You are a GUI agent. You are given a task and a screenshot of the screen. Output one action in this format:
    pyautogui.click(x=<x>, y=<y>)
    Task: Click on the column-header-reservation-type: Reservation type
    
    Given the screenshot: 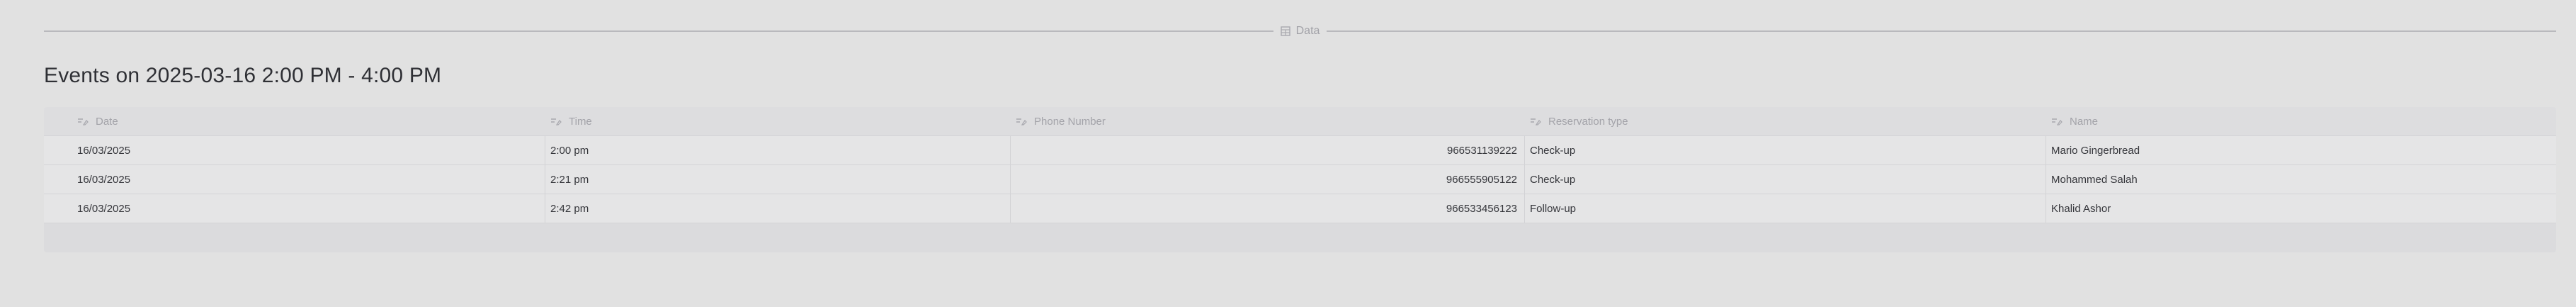 What is the action you would take?
    pyautogui.click(x=1579, y=121)
    